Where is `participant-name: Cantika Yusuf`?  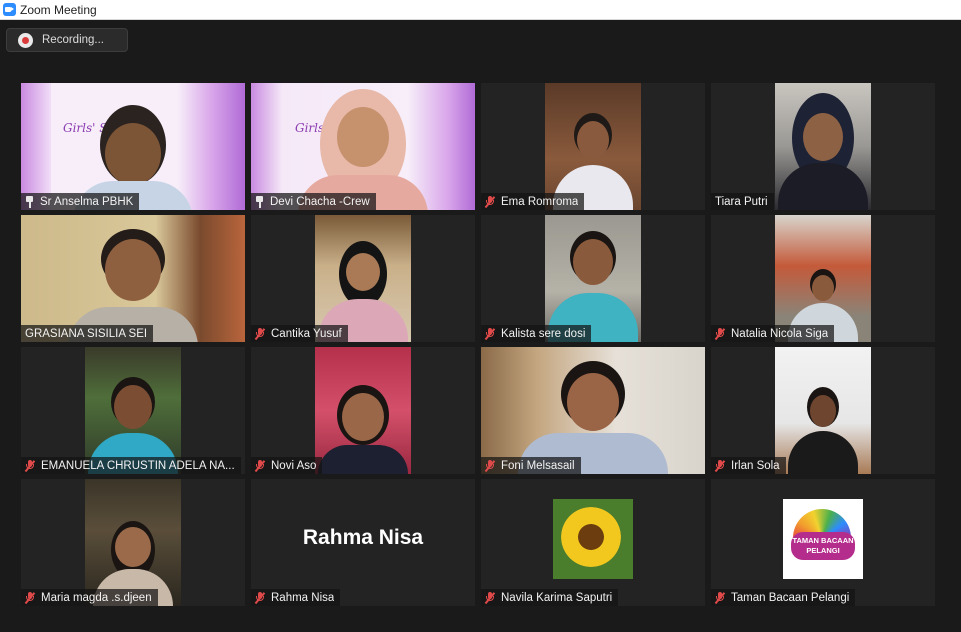 participant-name: Cantika Yusuf is located at coordinates (306, 333).